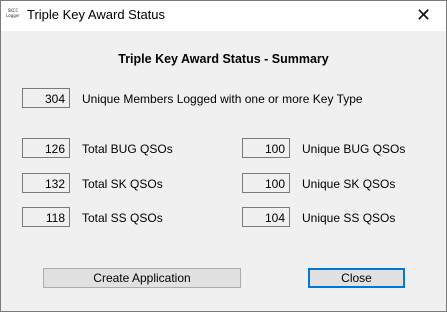 This screenshot has width=447, height=312. What do you see at coordinates (54, 99) in the screenshot?
I see `unique-members-value: 304` at bounding box center [54, 99].